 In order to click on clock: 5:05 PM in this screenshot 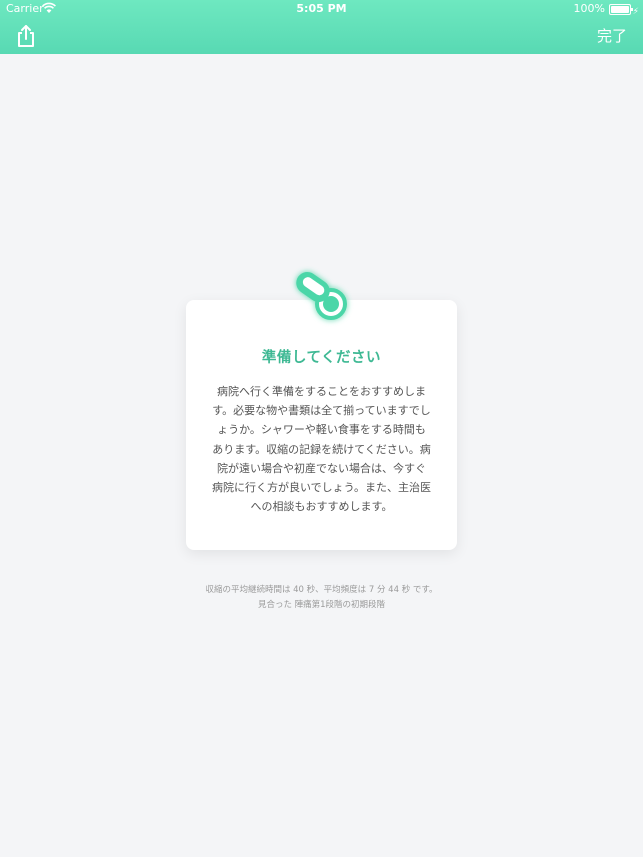, I will do `click(321, 8)`.